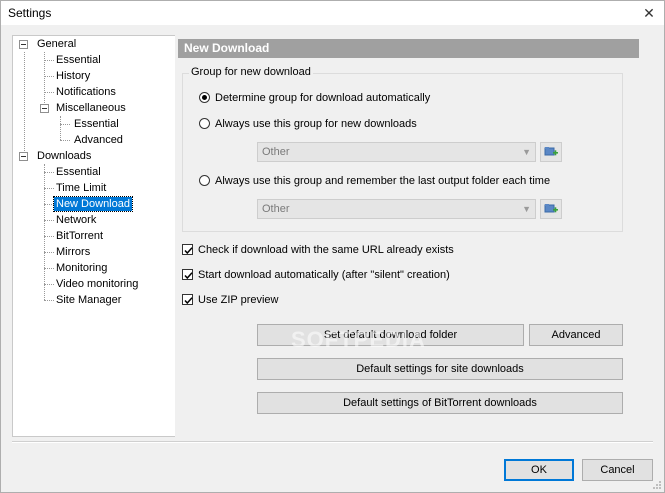 The width and height of the screenshot is (665, 493). Describe the element at coordinates (64, 156) in the screenshot. I see `tree-item-downloads: Downloads` at that location.